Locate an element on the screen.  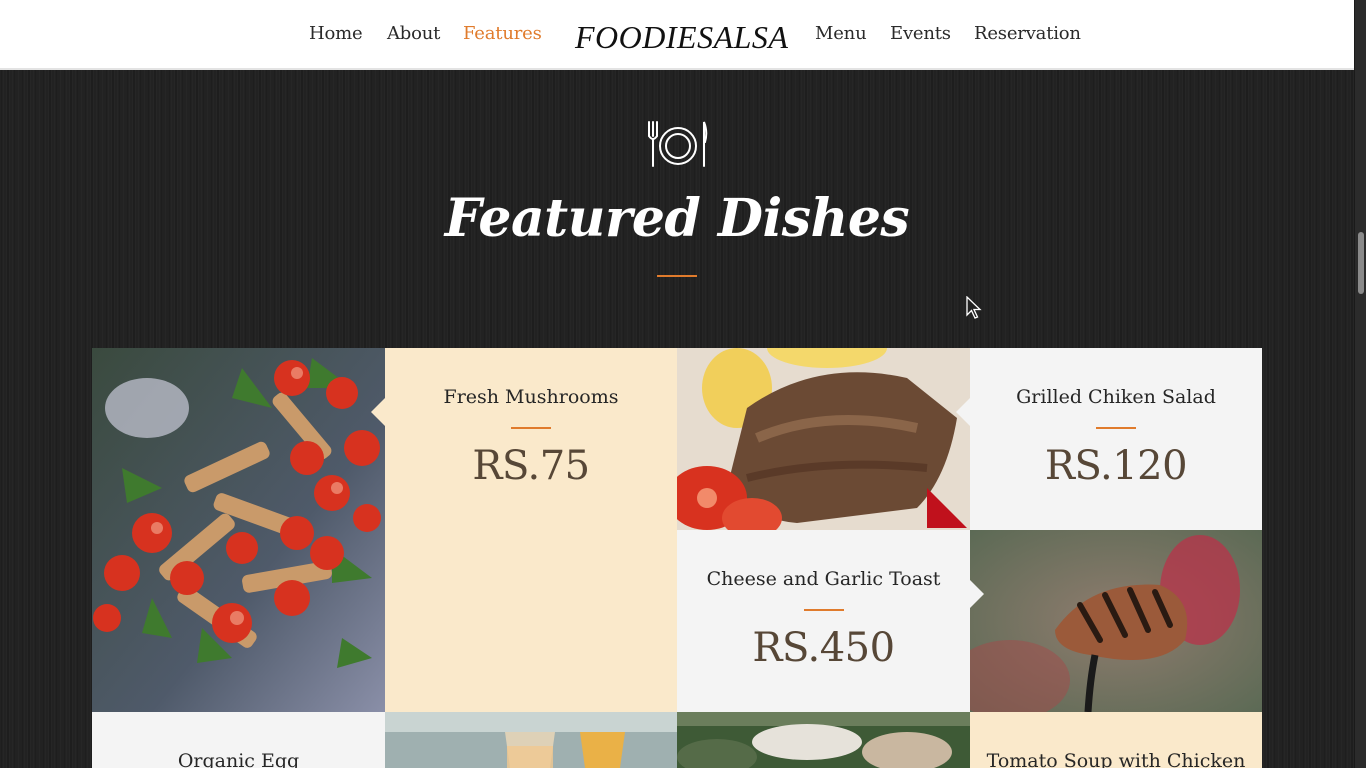
dish-photo-steak is located at coordinates (823, 439).